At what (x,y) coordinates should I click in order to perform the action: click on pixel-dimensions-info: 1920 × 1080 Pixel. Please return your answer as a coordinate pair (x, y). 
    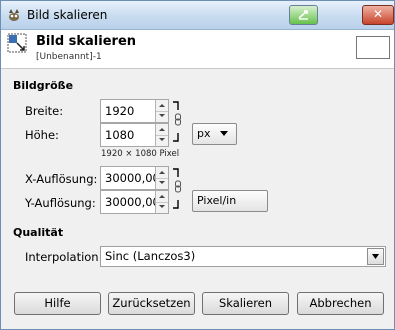
    Looking at the image, I should click on (140, 154).